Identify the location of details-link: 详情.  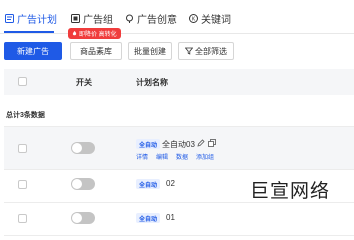
(142, 156).